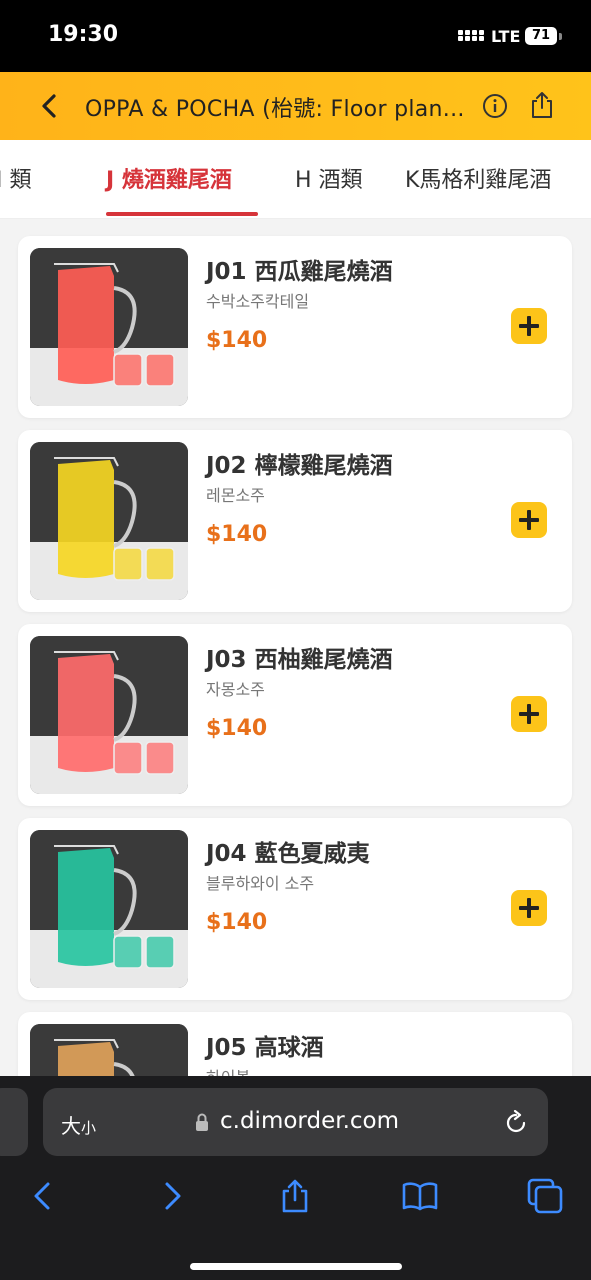 The height and width of the screenshot is (1280, 591). Describe the element at coordinates (202, 1122) in the screenshot. I see `lock-icon` at that location.